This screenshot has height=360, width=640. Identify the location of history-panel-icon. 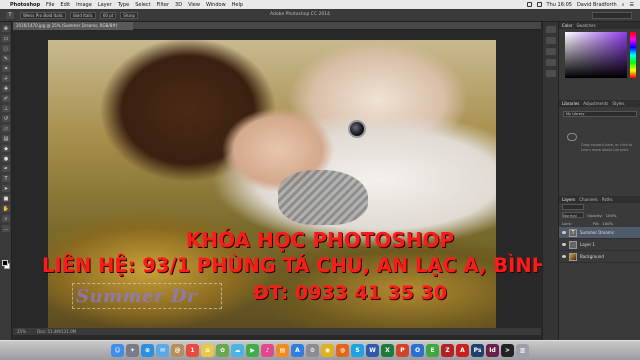
(551, 29).